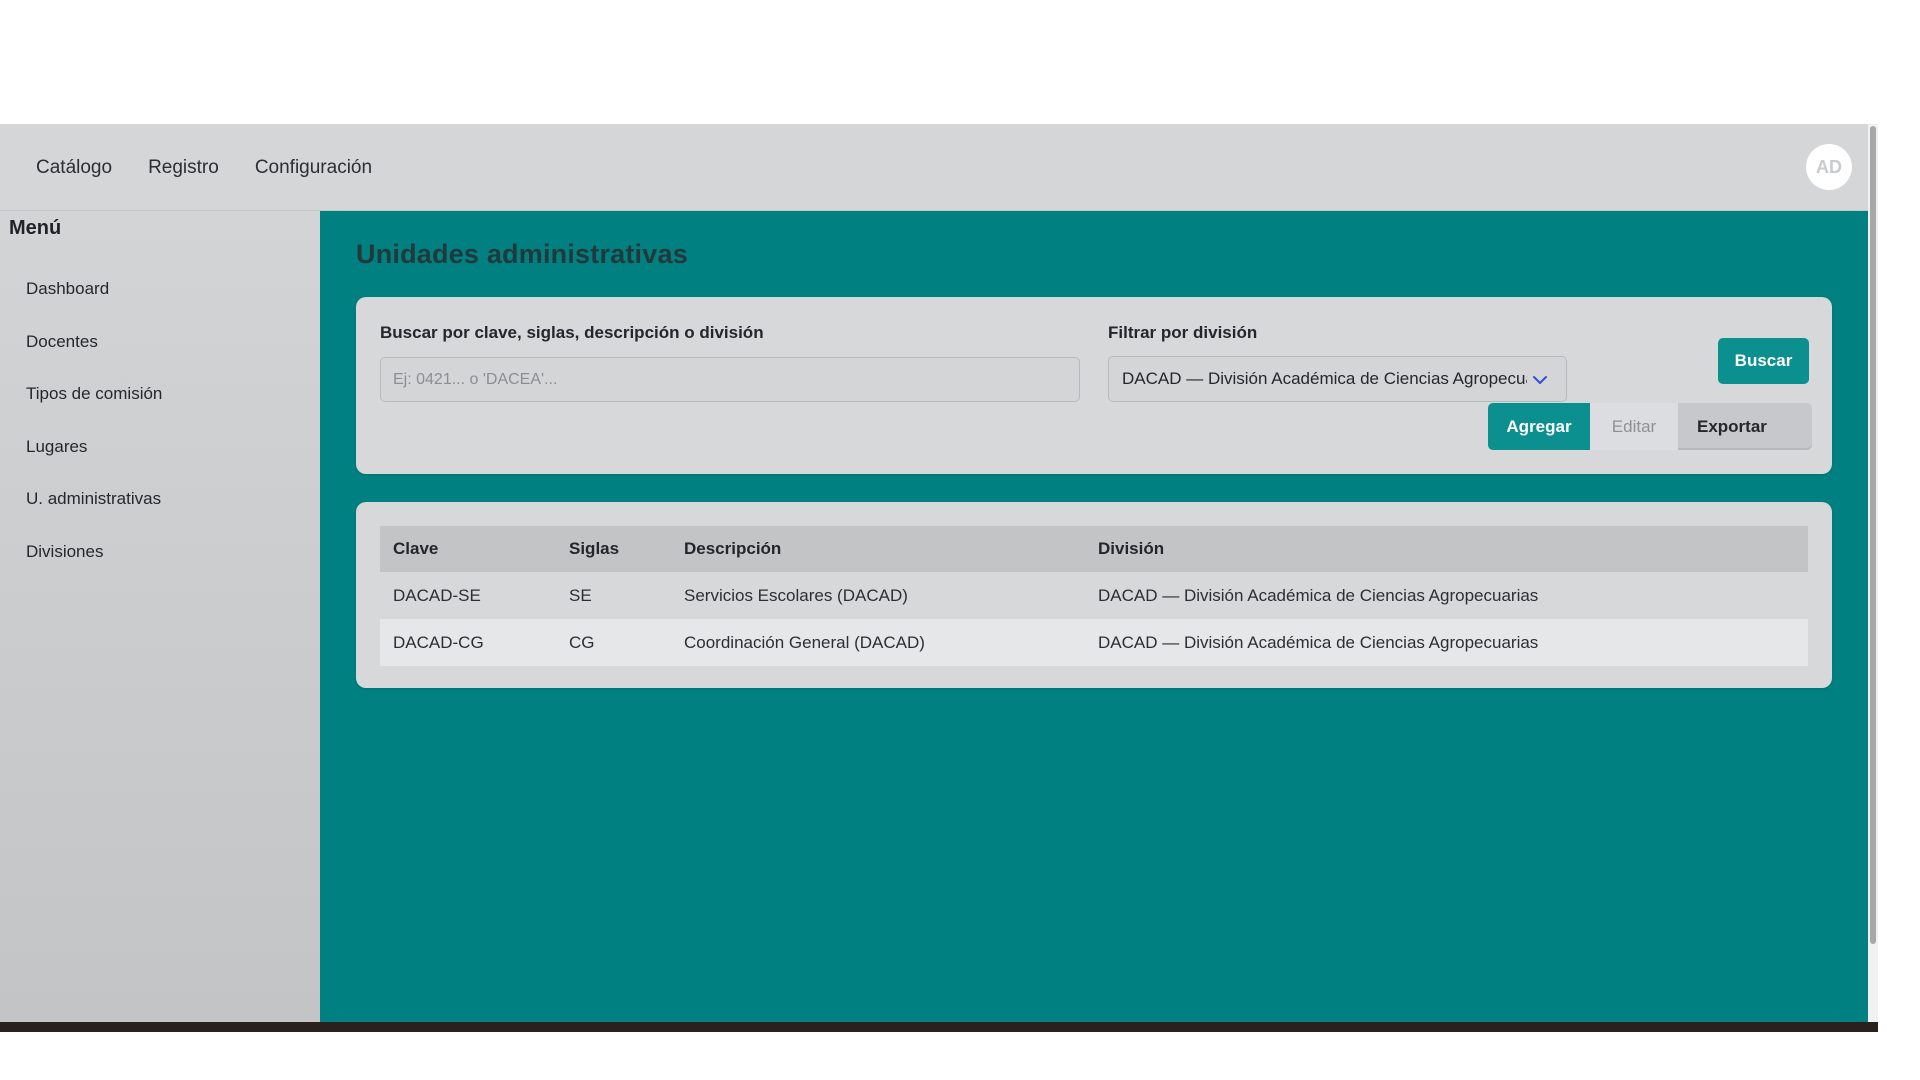 This screenshot has height=1080, width=1920. What do you see at coordinates (796, 595) in the screenshot?
I see `cell-descripcion: Servicios Escolares (DACAD)` at bounding box center [796, 595].